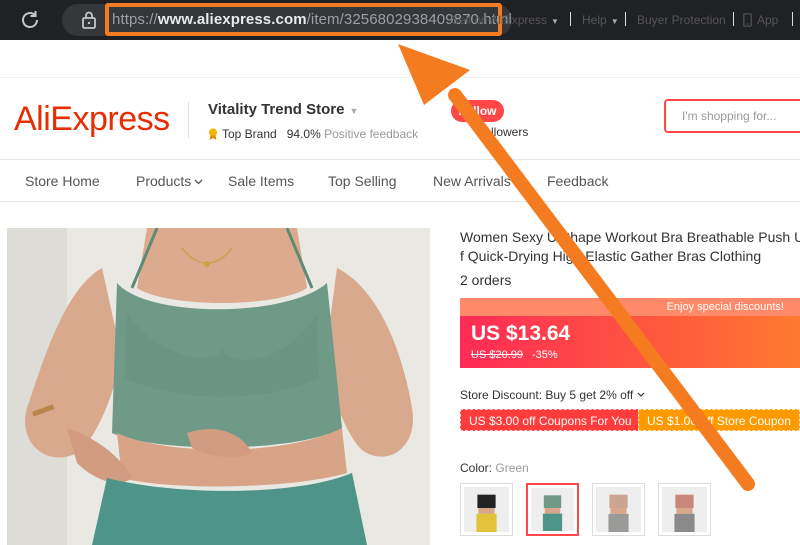 The width and height of the screenshot is (800, 545). Describe the element at coordinates (303, 19) in the screenshot. I see `url-highlight-box` at that location.